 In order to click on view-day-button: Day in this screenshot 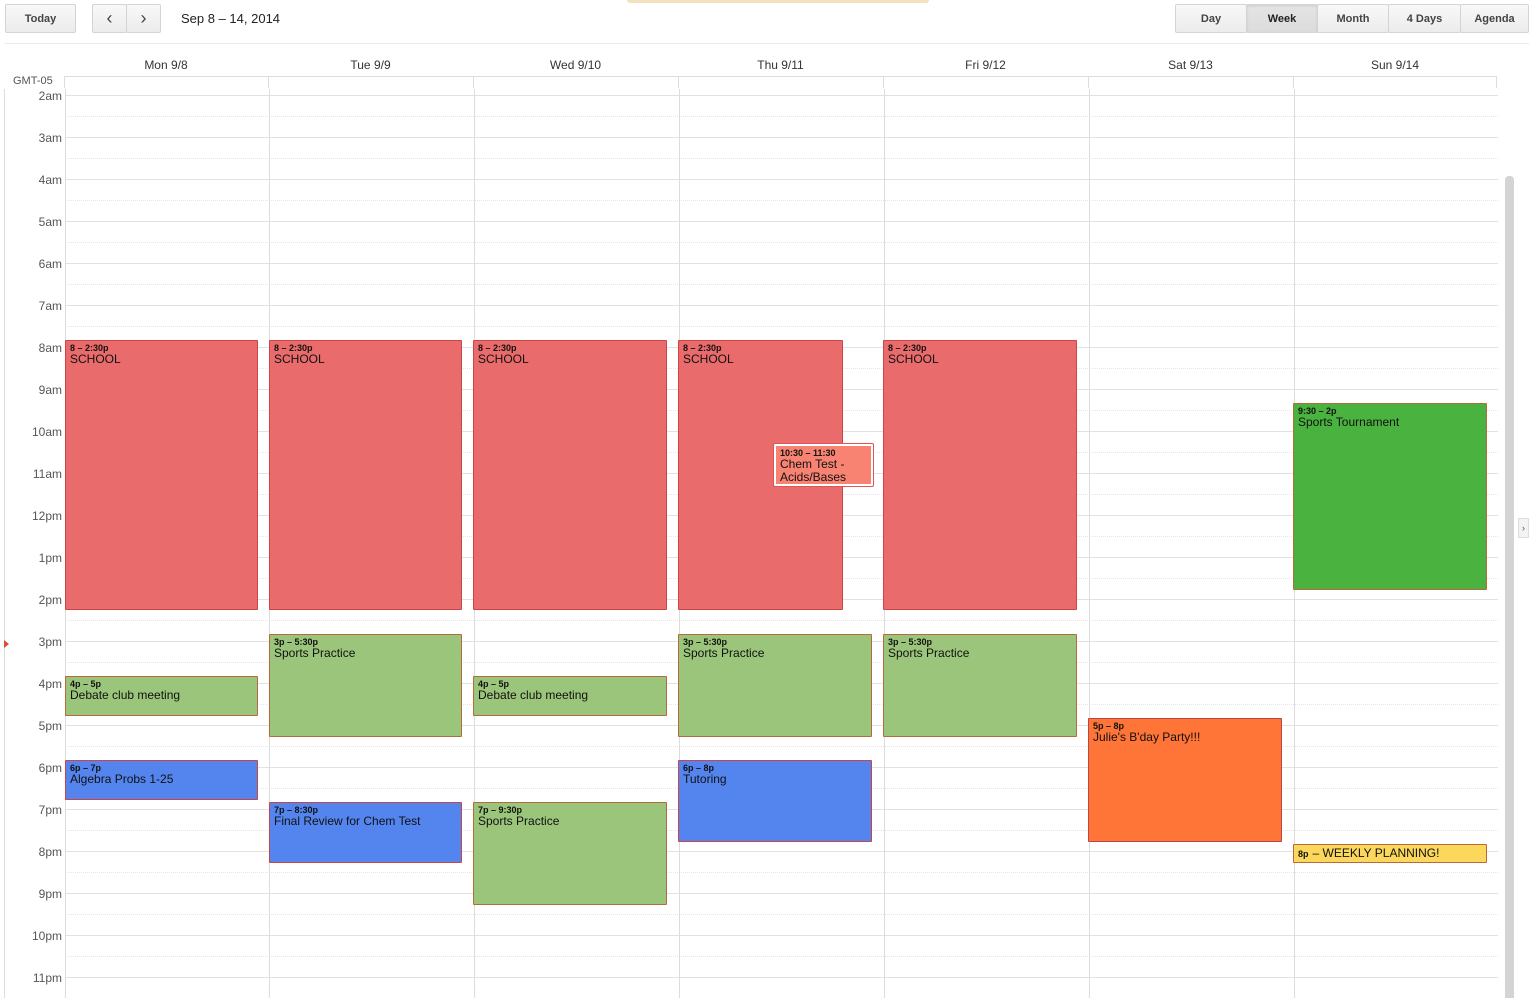, I will do `click(1211, 18)`.